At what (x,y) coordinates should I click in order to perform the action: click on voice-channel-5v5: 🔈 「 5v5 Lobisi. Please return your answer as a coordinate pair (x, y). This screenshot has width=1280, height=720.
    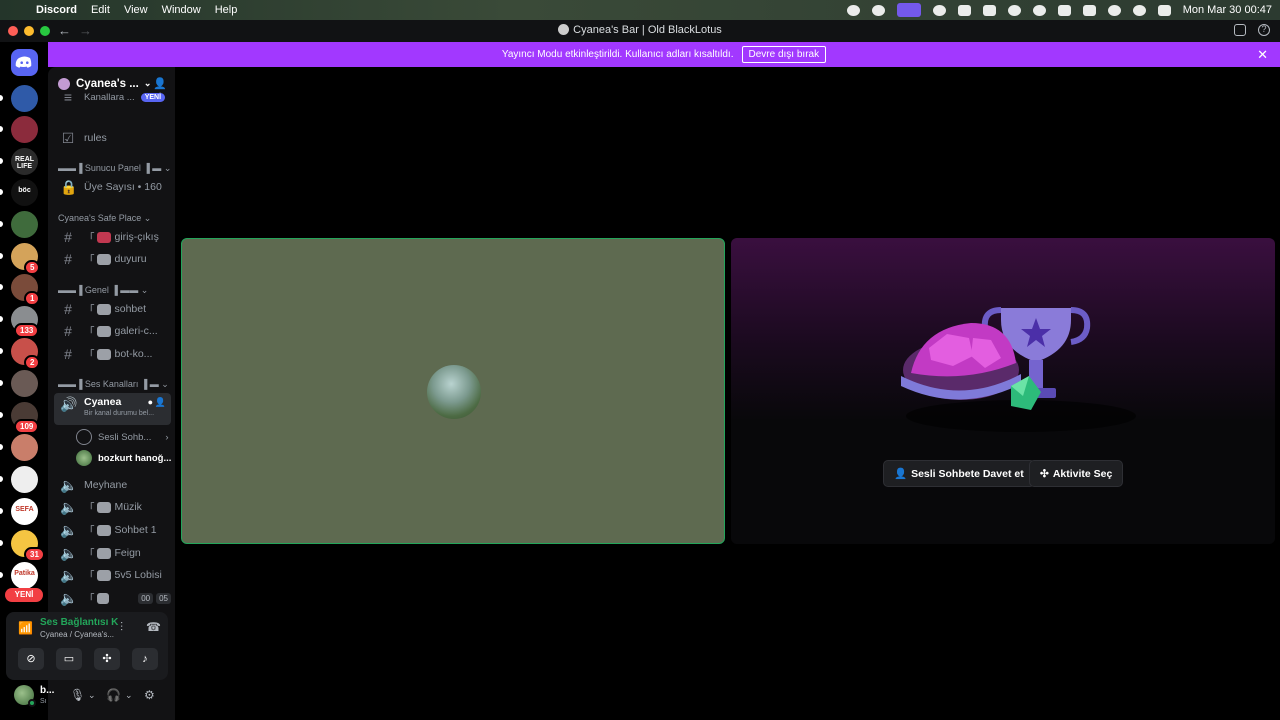
    Looking at the image, I should click on (112, 575).